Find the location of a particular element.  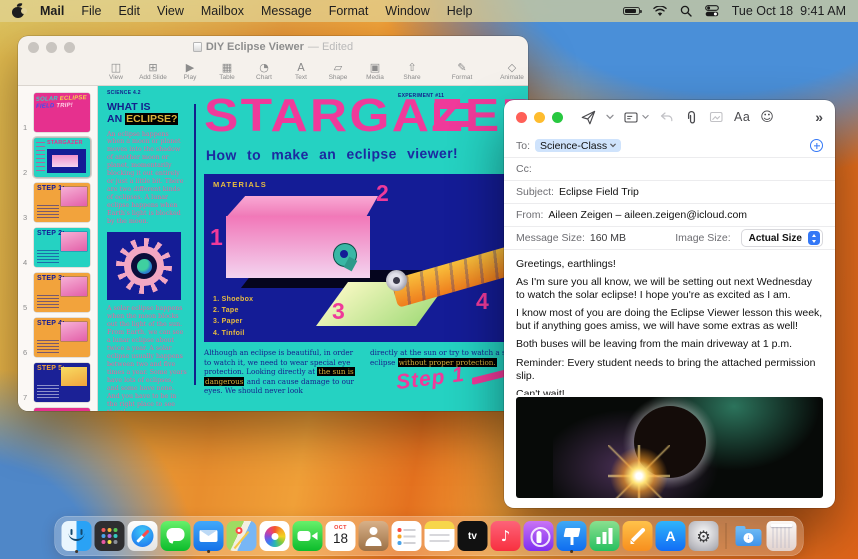

keynote-toolbar-shape-button: ▱ Shape is located at coordinates (338, 71).